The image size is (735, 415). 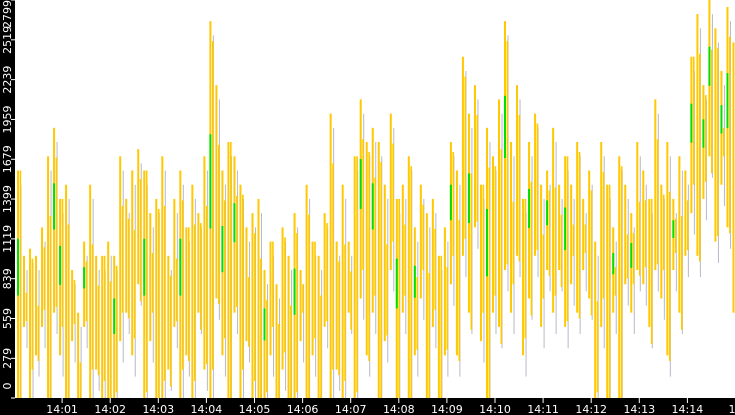 What do you see at coordinates (7, 14) in the screenshot?
I see `y-tick-label: 2799` at bounding box center [7, 14].